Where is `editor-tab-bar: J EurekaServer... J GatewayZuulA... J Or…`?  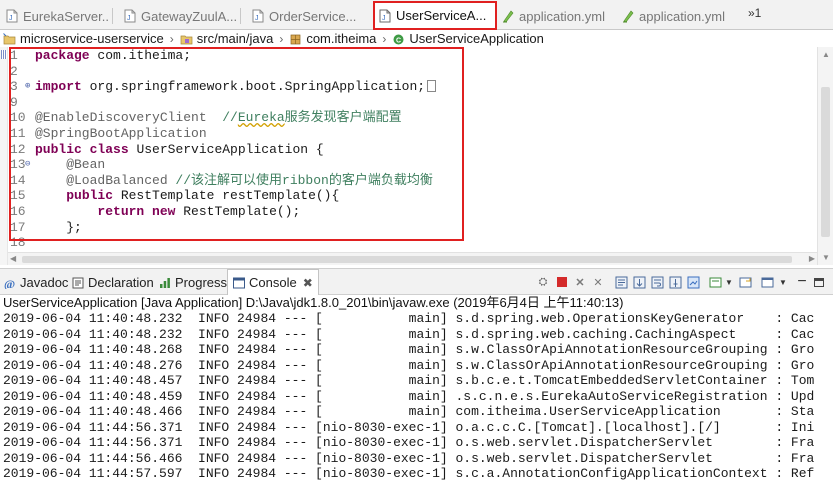
editor-tab-bar: J EurekaServer... J GatewayZuulA... J Or… is located at coordinates (416, 15).